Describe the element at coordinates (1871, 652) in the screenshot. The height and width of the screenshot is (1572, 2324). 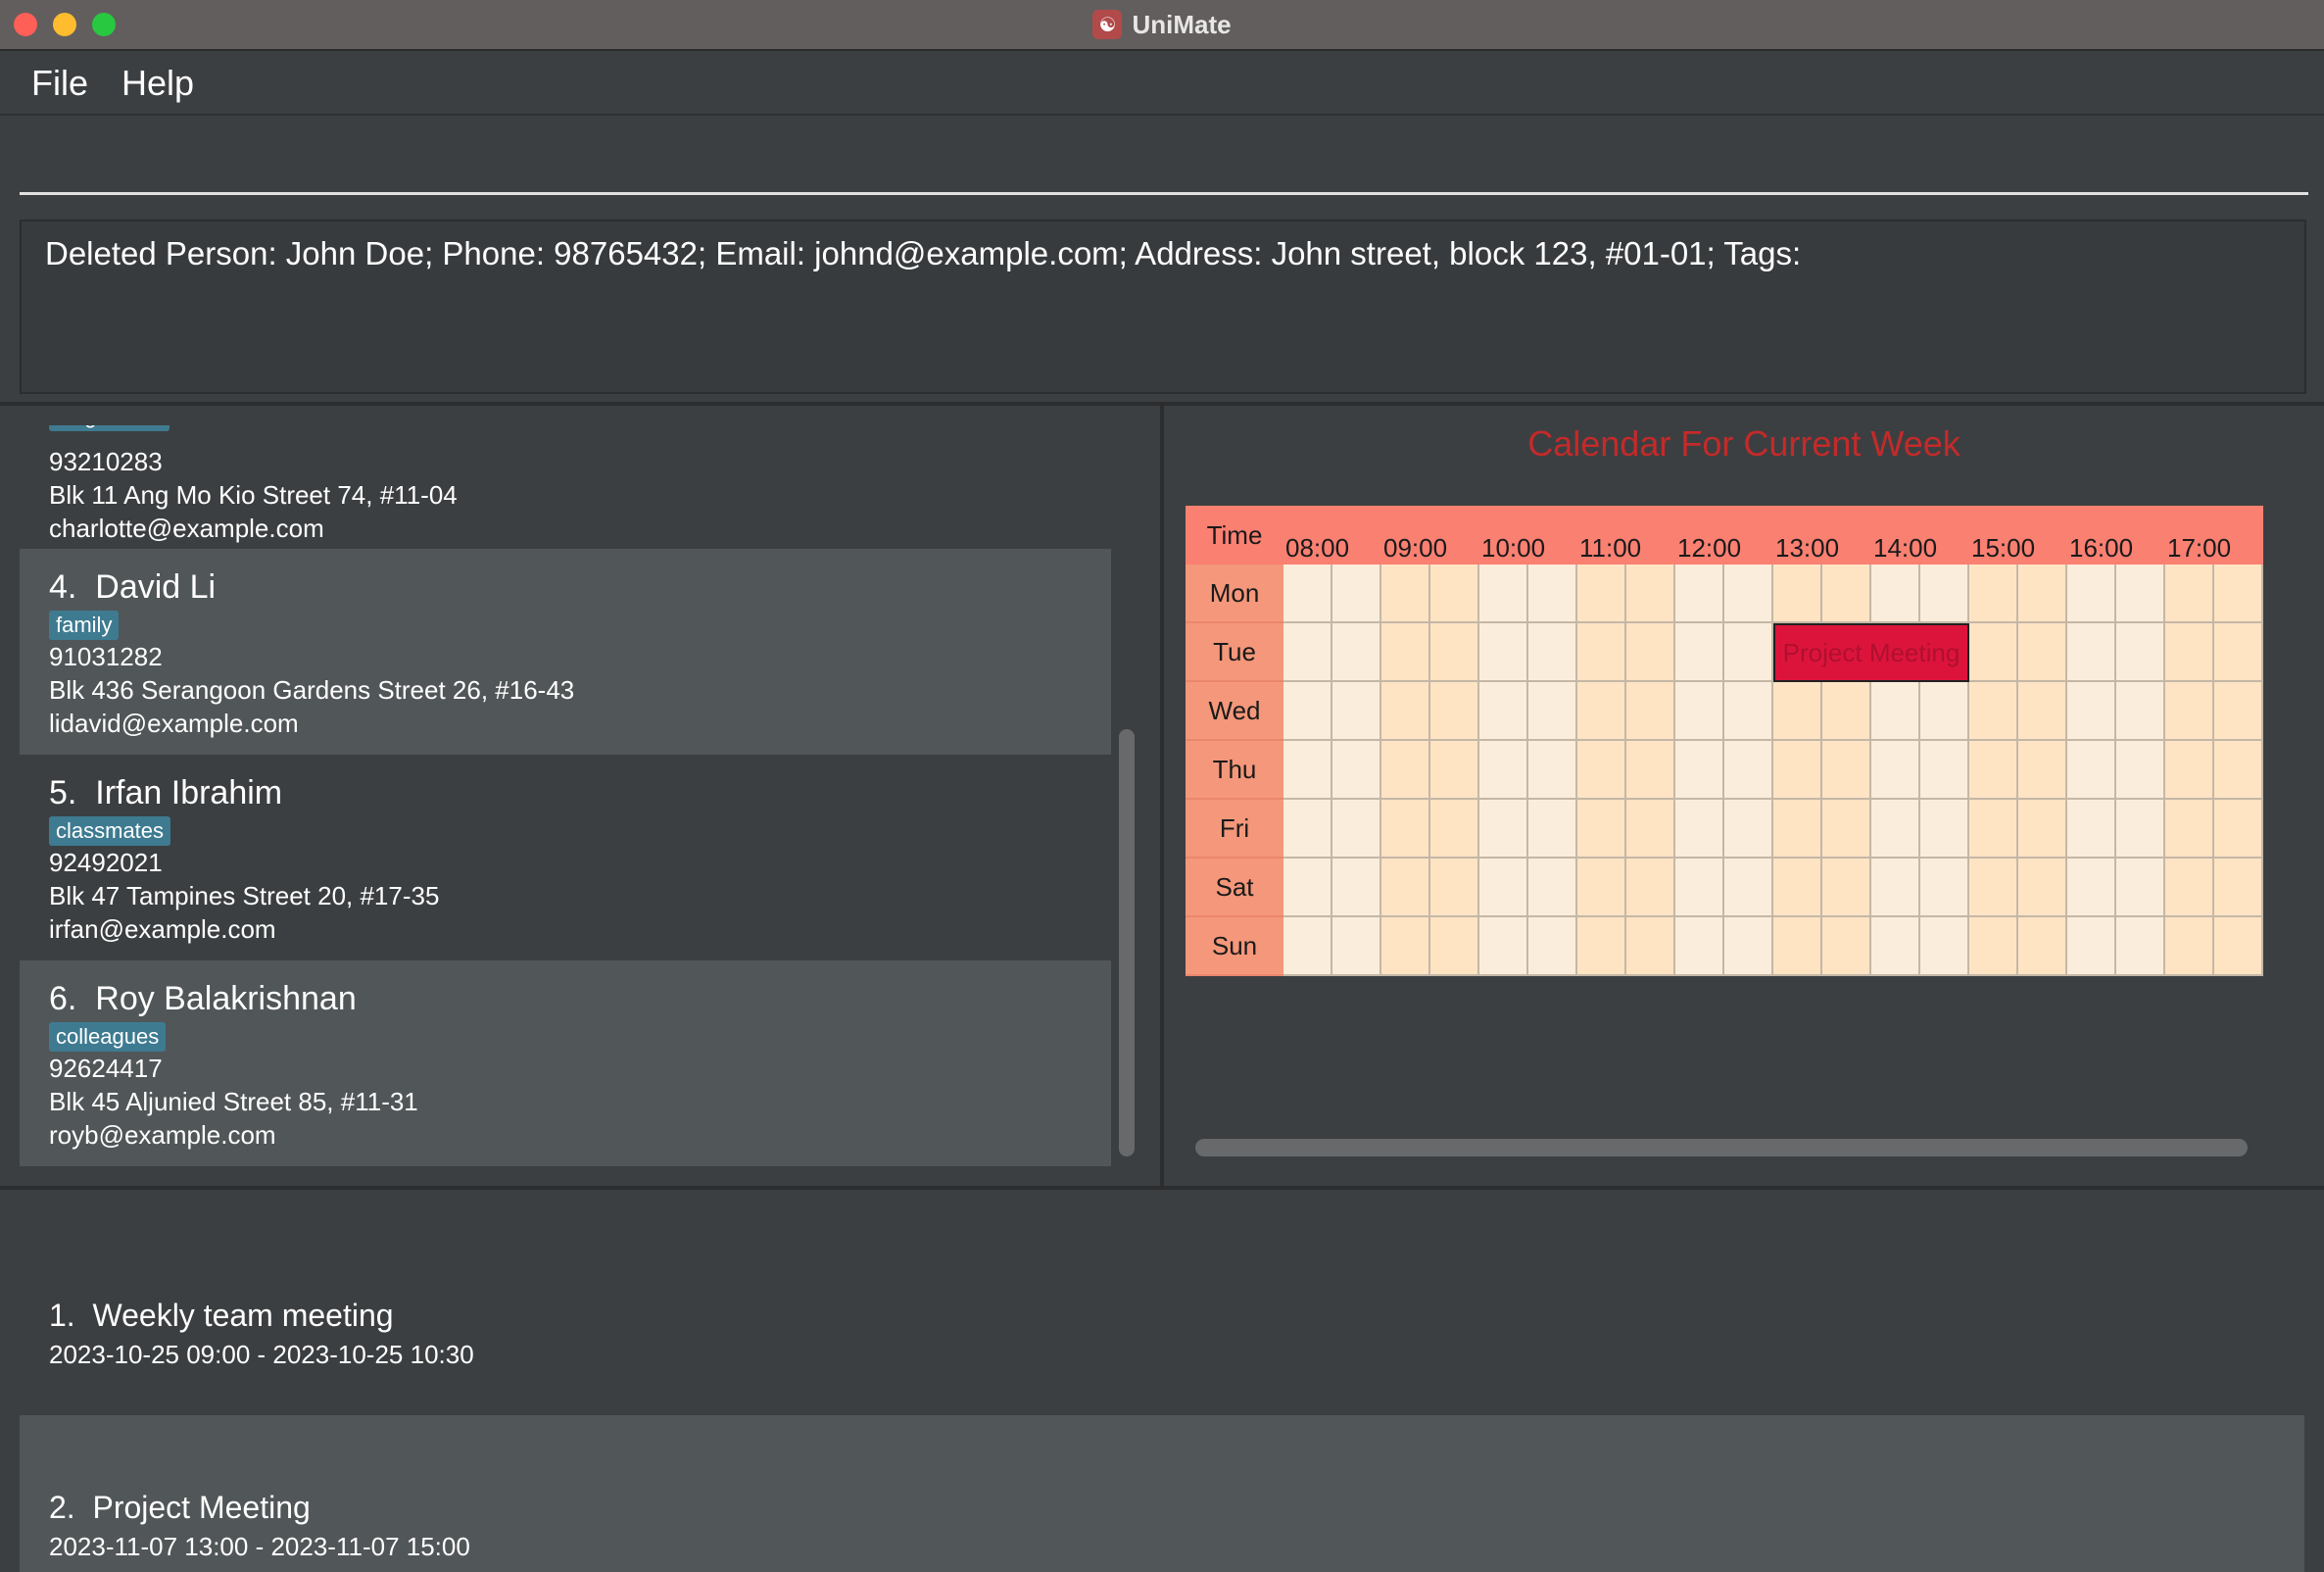
I see `calendar-event-block: Project Meeting` at that location.